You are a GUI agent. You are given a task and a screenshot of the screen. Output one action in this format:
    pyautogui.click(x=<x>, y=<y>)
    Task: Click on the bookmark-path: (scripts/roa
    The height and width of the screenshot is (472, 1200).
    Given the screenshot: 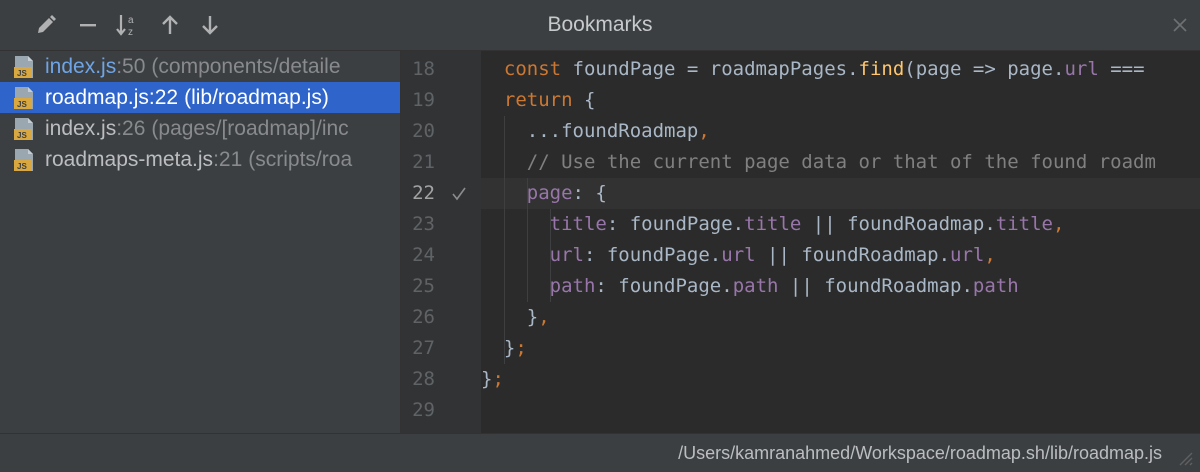 What is the action you would take?
    pyautogui.click(x=300, y=159)
    